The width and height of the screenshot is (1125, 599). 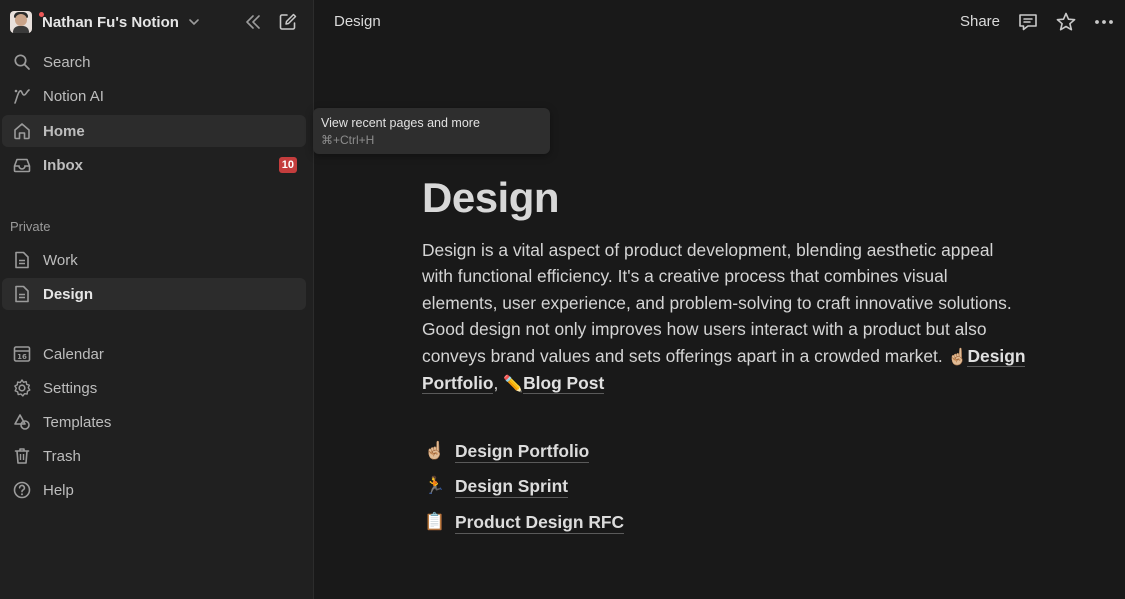 What do you see at coordinates (30, 226) in the screenshot?
I see `section-label-private: Private` at bounding box center [30, 226].